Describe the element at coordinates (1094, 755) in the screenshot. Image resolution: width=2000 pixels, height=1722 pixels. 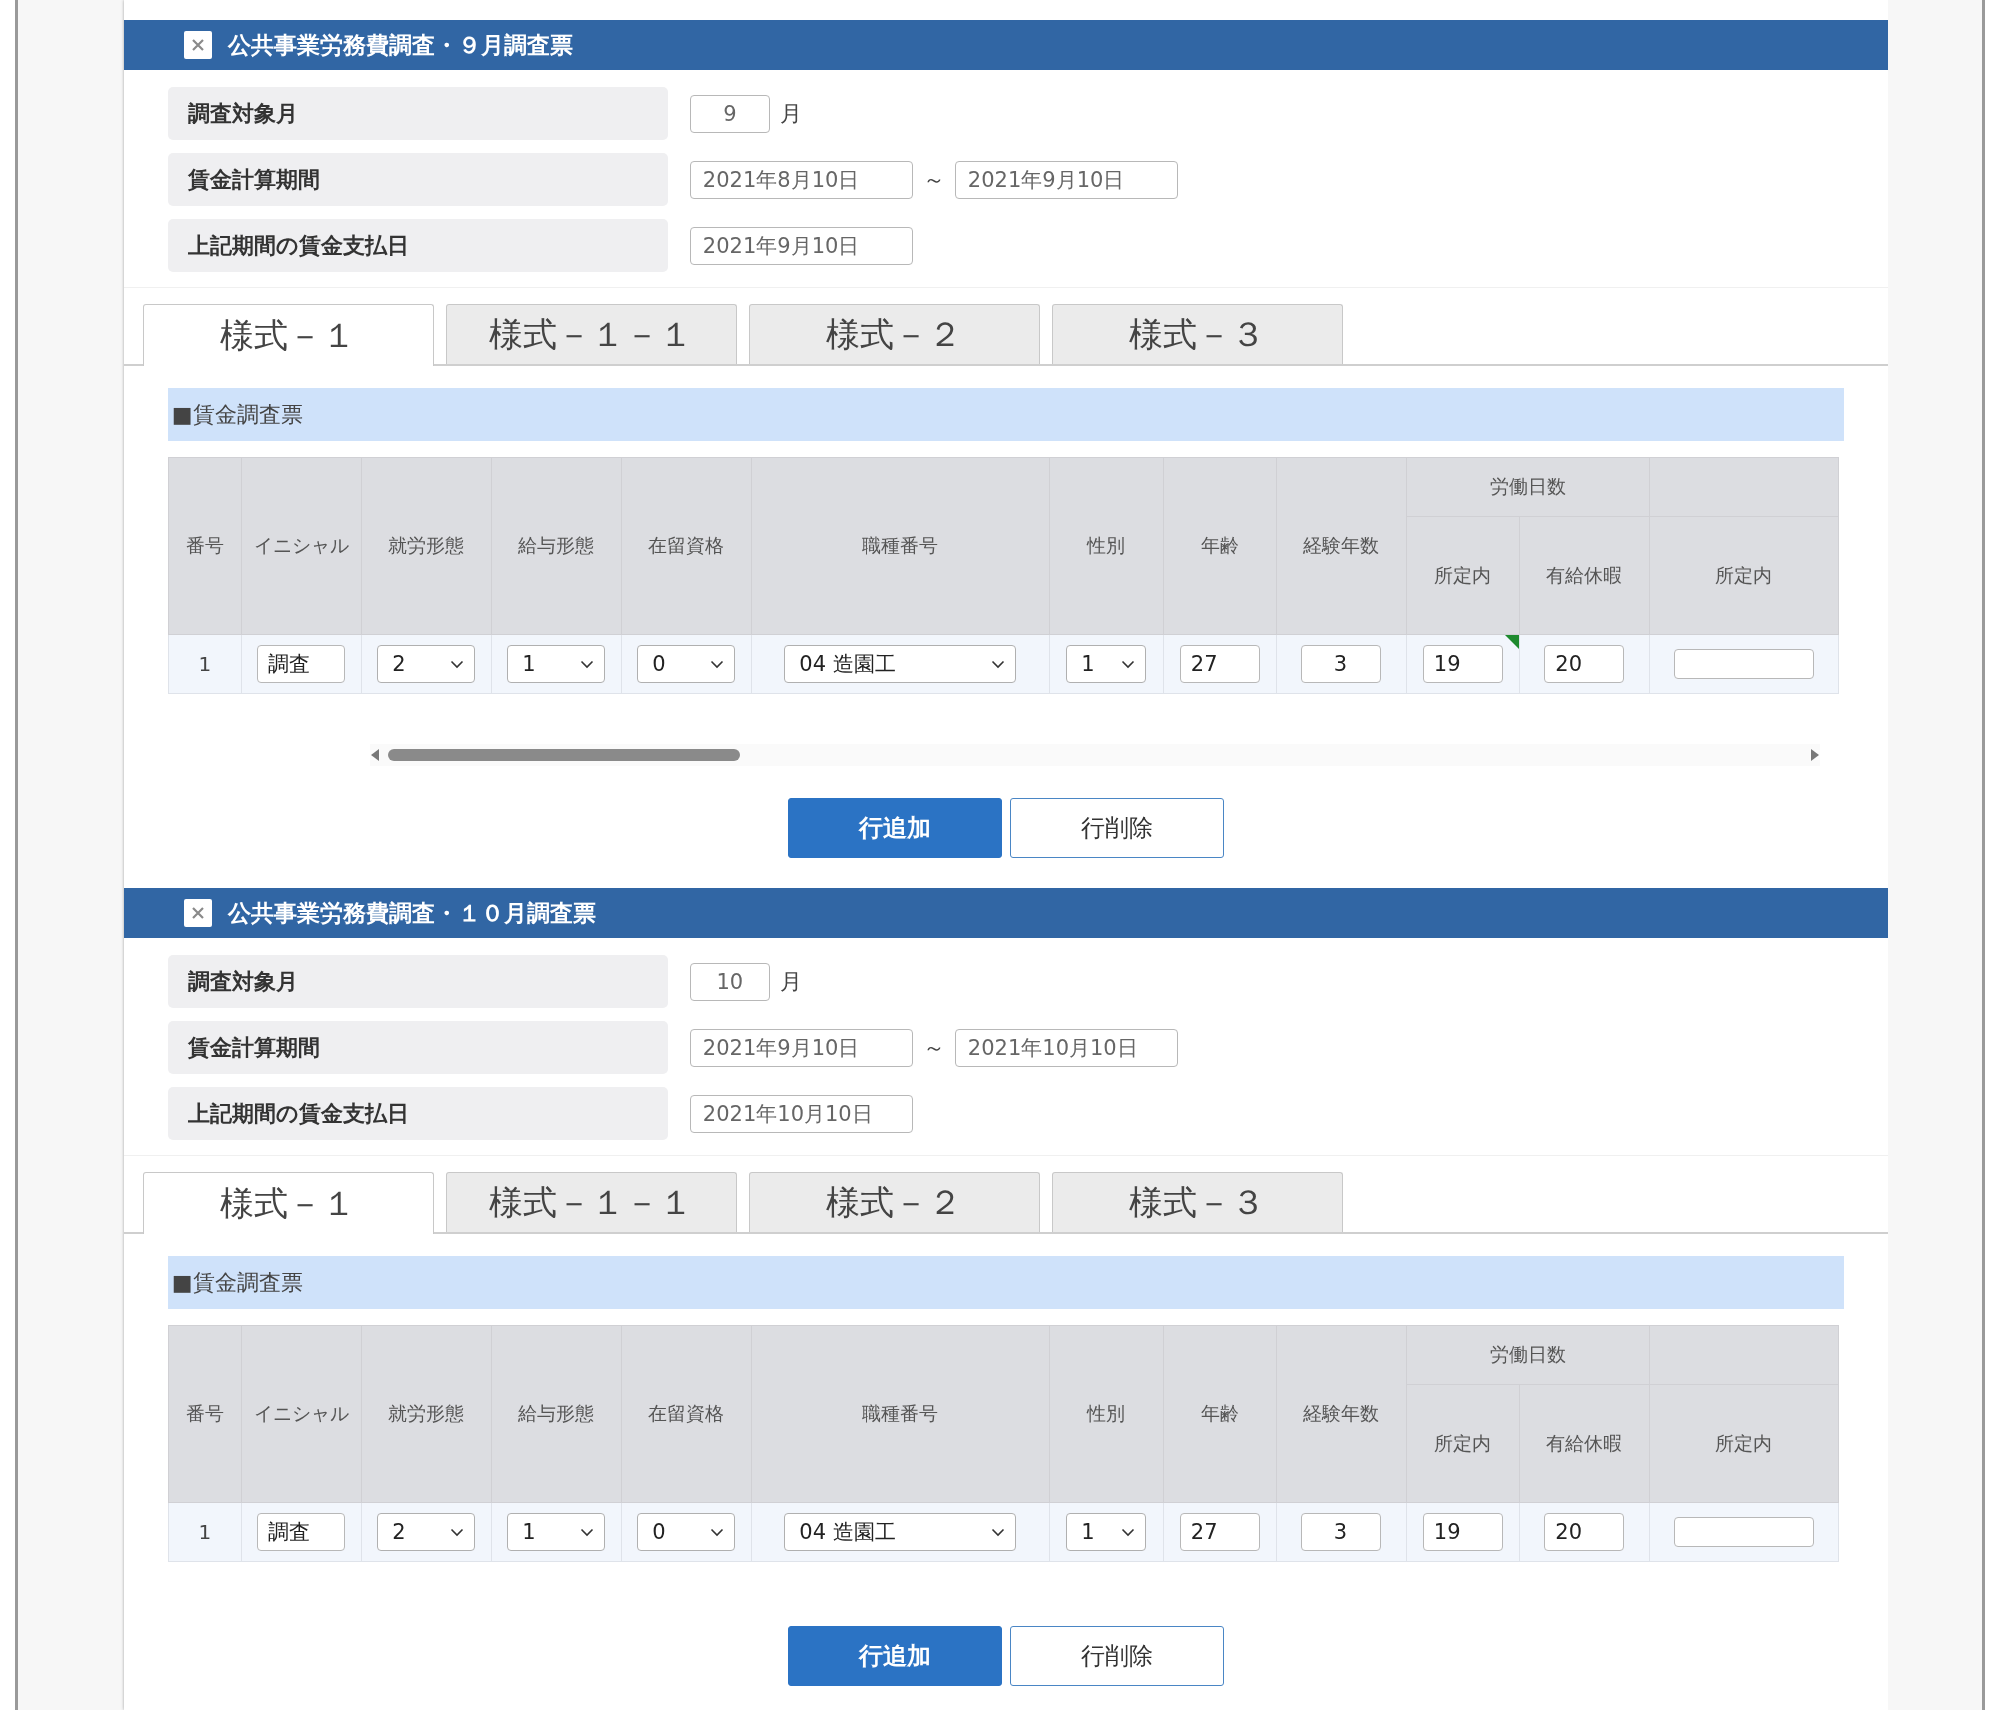
I see `horizontal-scrollbar` at that location.